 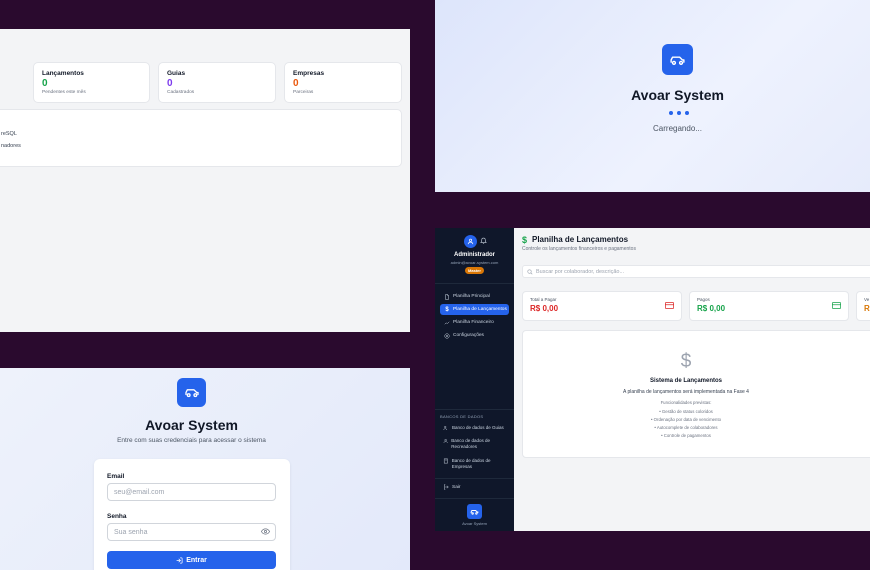 I want to click on card-value: R$, so click(x=867, y=308).